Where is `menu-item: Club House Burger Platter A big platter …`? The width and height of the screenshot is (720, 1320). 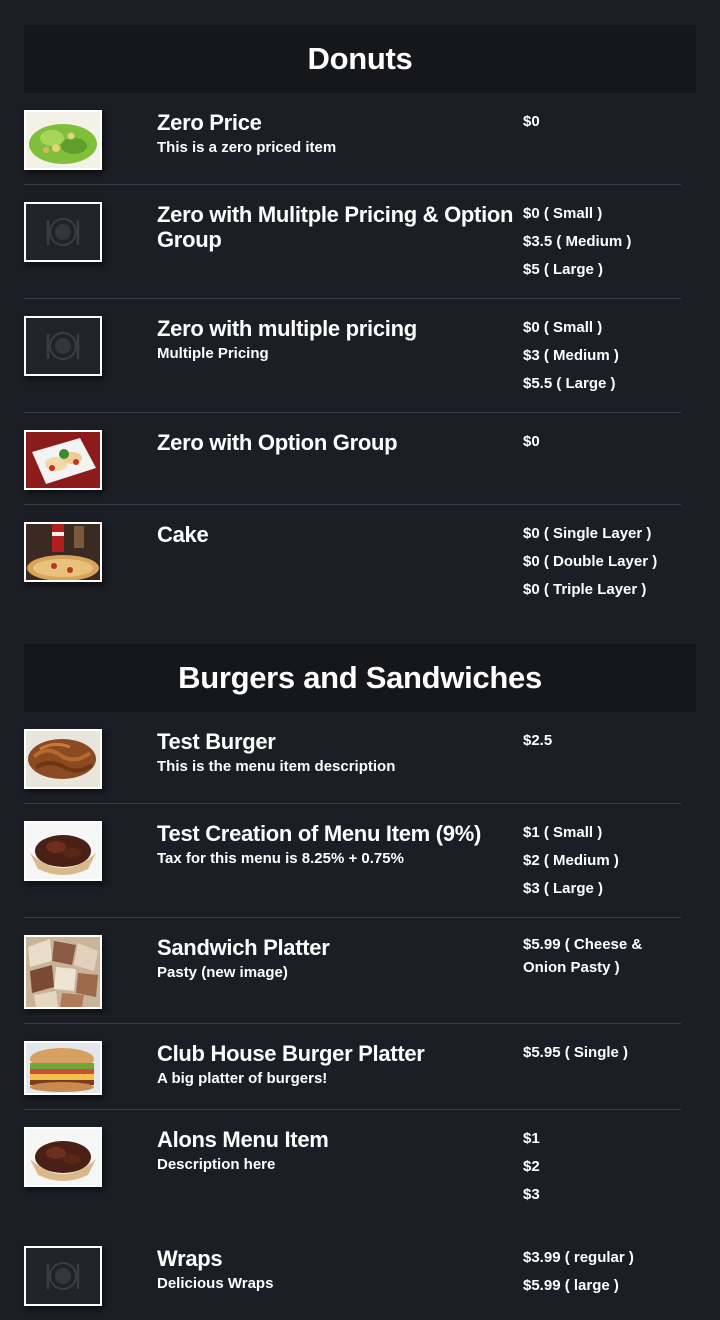 menu-item: Club House Burger Platter A big platter … is located at coordinates (352, 1067).